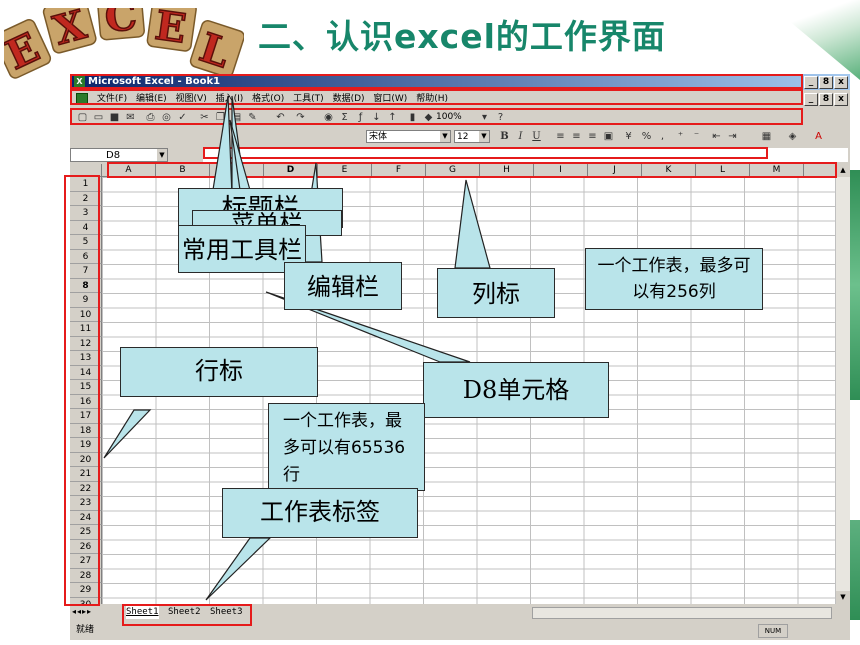 This screenshot has width=860, height=645. What do you see at coordinates (682, 613) in the screenshot?
I see `horizontal-scrollbar` at bounding box center [682, 613].